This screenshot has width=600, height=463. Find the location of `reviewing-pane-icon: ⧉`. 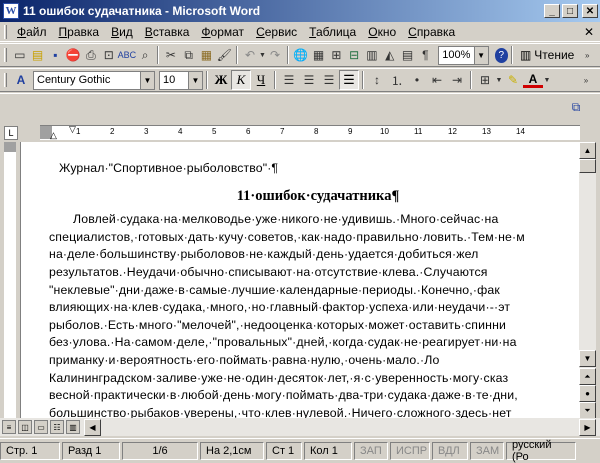

reviewing-pane-icon: ⧉ is located at coordinates (576, 108).